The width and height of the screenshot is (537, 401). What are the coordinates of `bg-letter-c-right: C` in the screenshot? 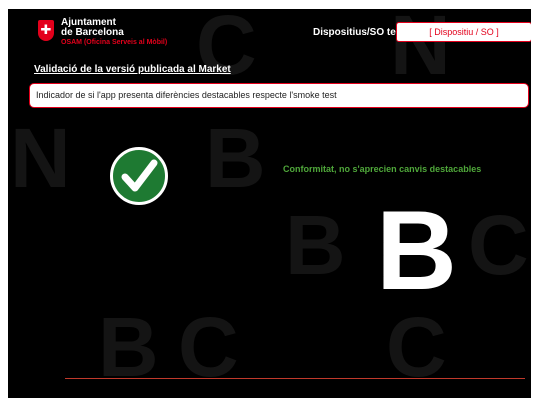 It's located at (498, 245).